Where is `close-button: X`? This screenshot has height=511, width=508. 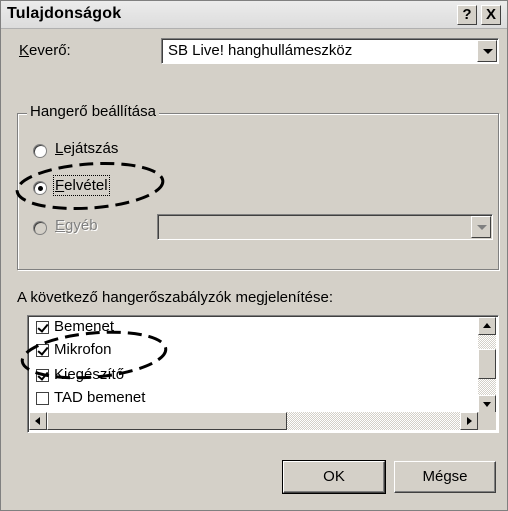
close-button: X is located at coordinates (491, 15).